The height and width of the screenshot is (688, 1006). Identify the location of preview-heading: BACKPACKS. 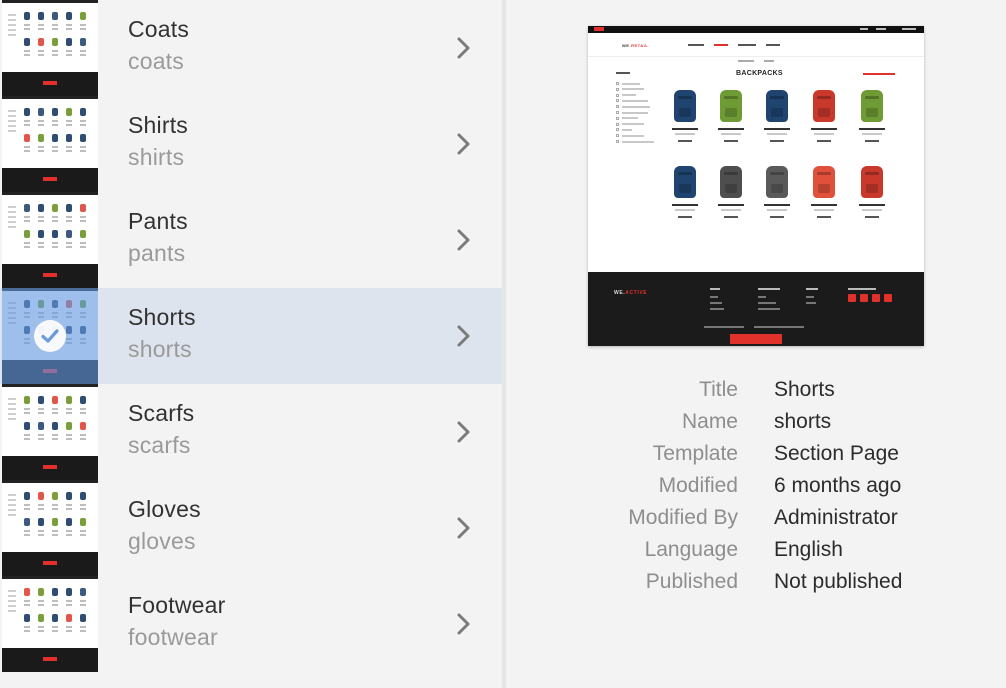
(759, 73).